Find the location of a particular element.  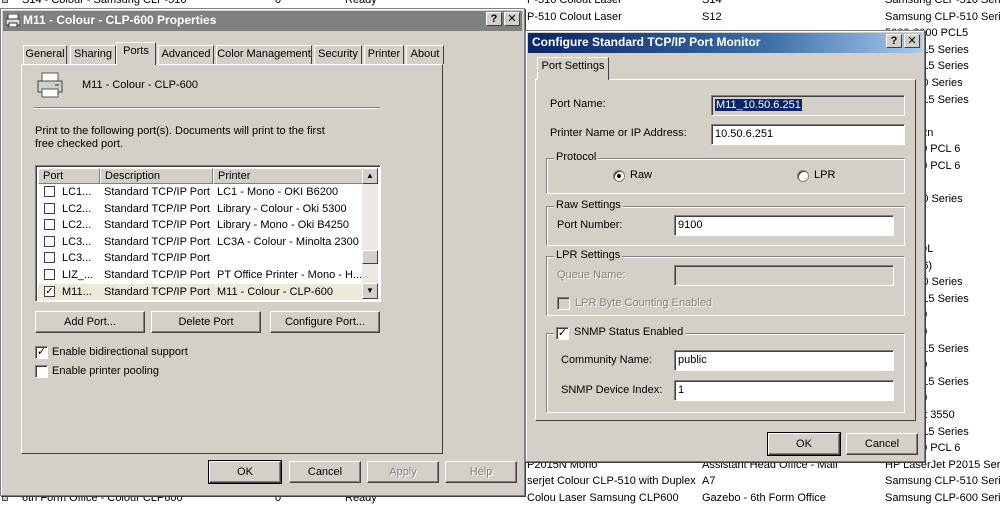

properties-titlebar: M11 - Colour - CLP-600 Properties is located at coordinates (262, 21).